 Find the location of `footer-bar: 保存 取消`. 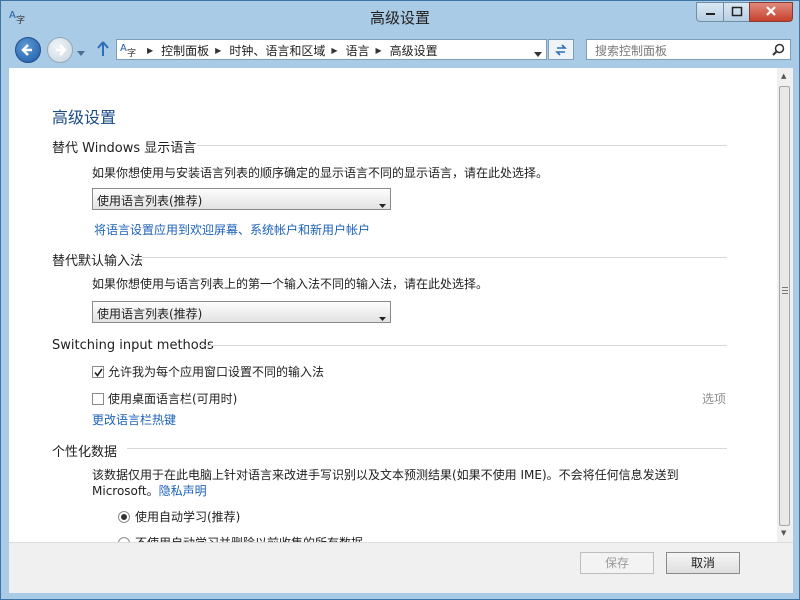

footer-bar: 保存 取消 is located at coordinates (401, 567).